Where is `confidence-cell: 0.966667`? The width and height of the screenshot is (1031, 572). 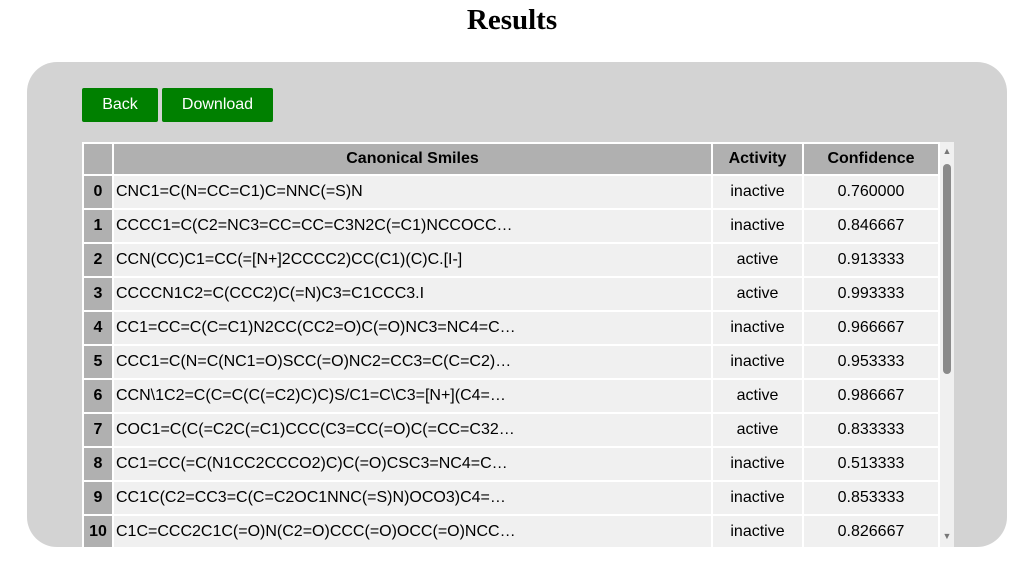 confidence-cell: 0.966667 is located at coordinates (871, 328).